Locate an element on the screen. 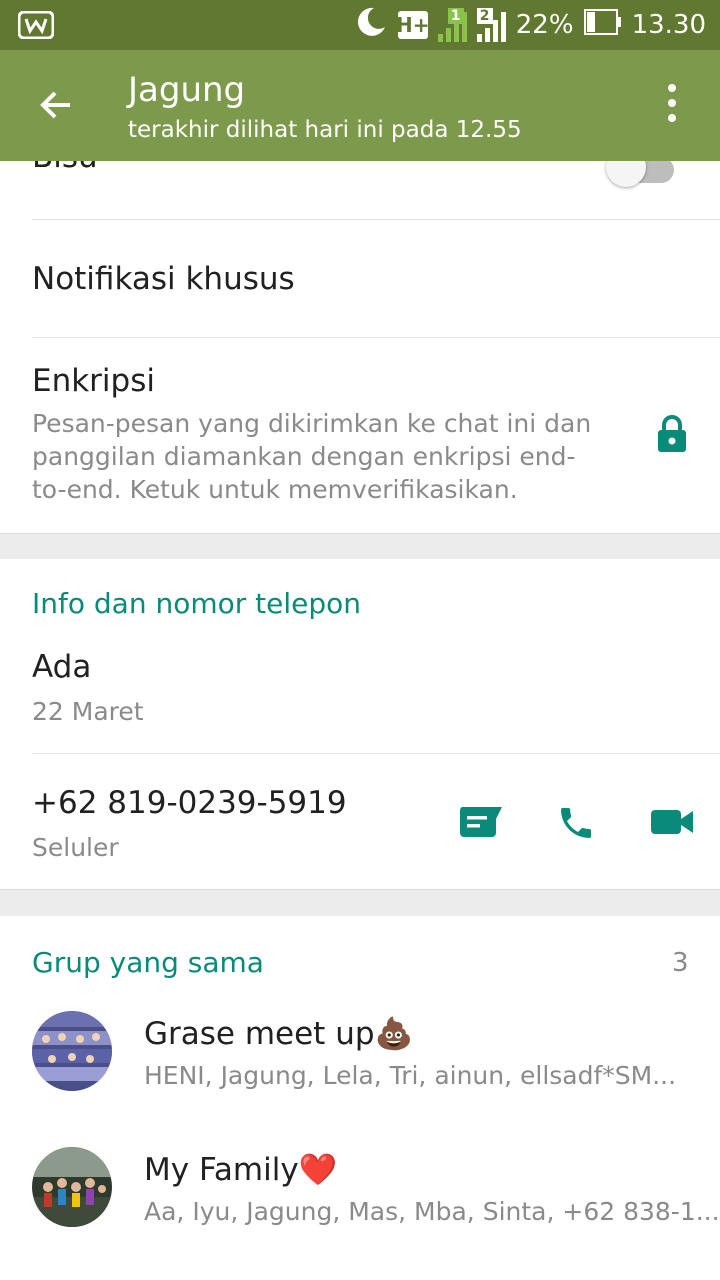 This screenshot has width=720, height=1280. groups-section-title: Grup yang sama is located at coordinates (148, 962).